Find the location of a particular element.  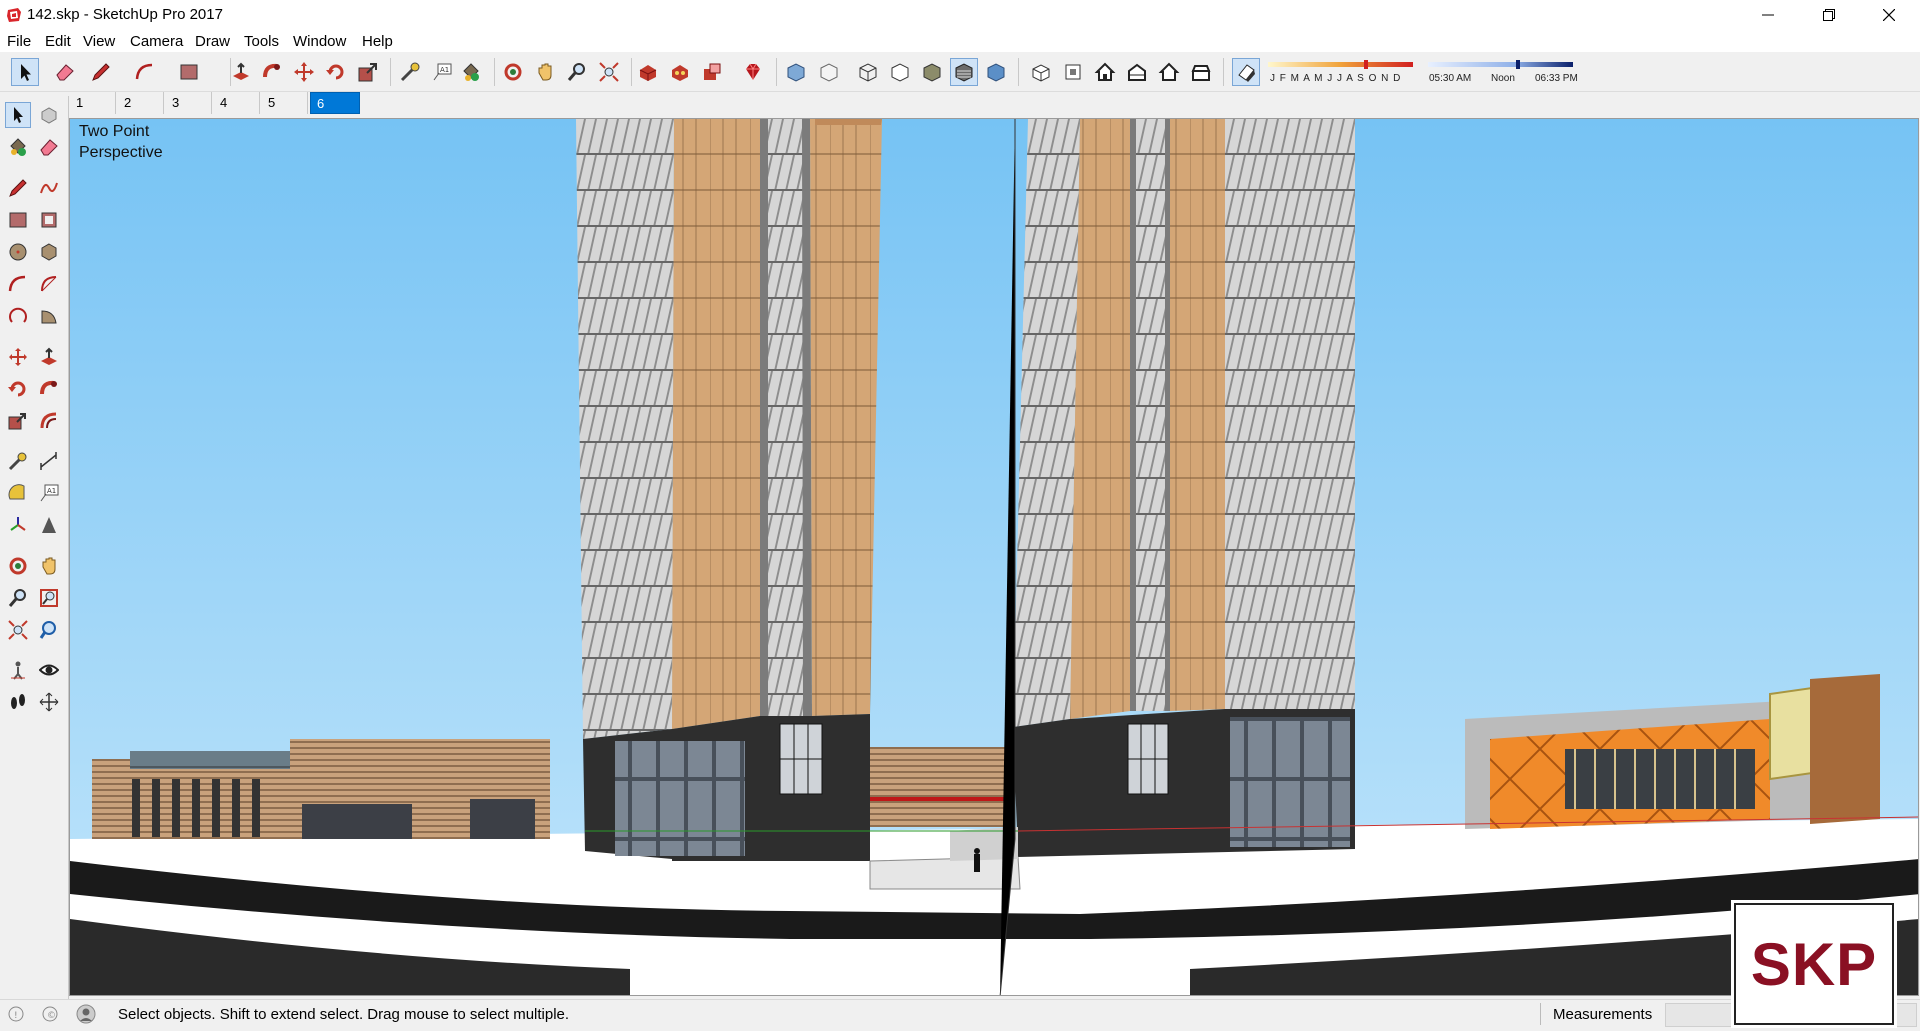

pencil-tool-button is located at coordinates (101, 72).